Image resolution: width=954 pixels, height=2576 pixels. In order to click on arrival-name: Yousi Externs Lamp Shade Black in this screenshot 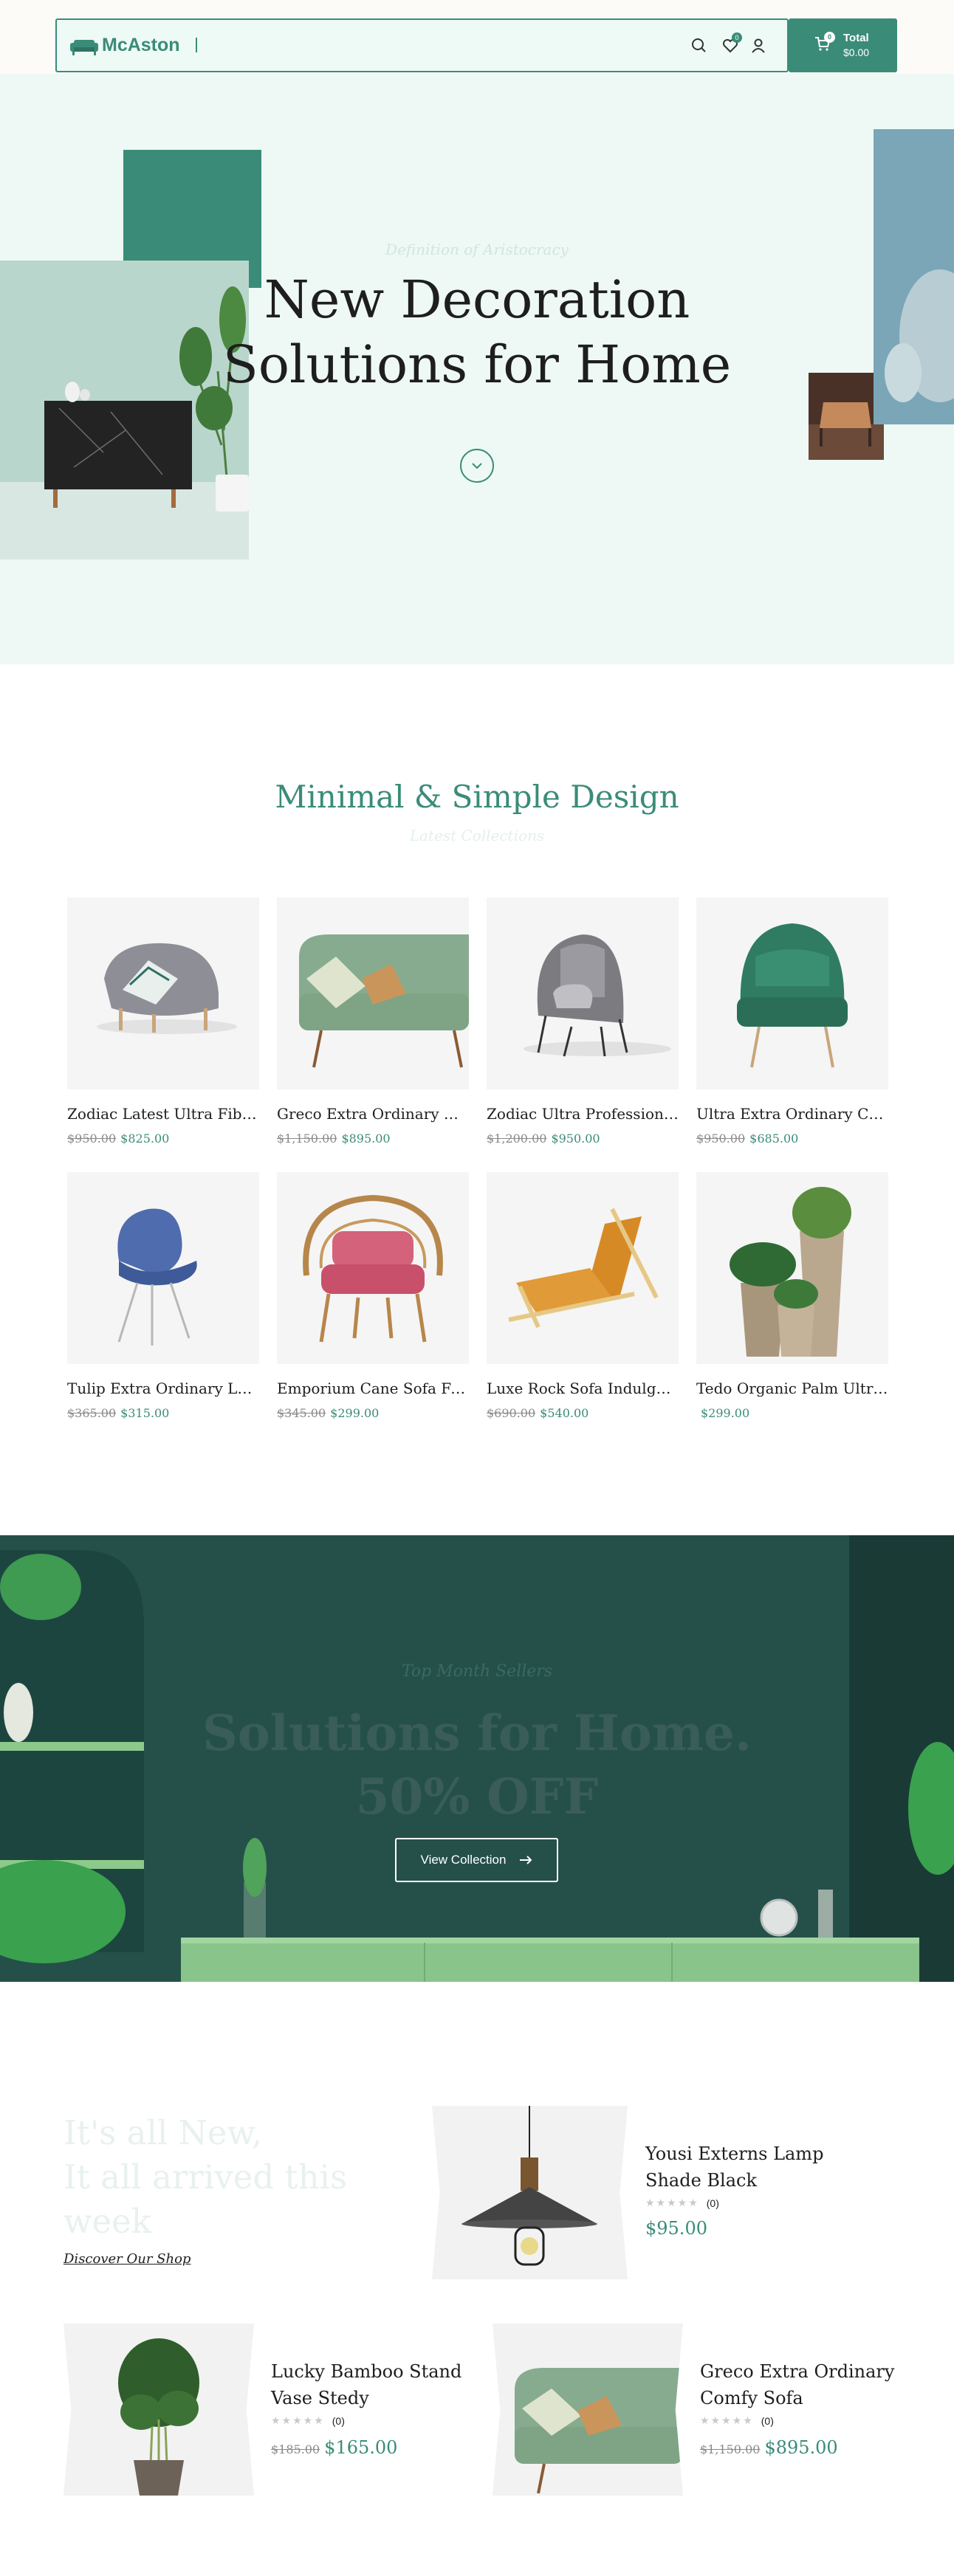, I will do `click(734, 2167)`.